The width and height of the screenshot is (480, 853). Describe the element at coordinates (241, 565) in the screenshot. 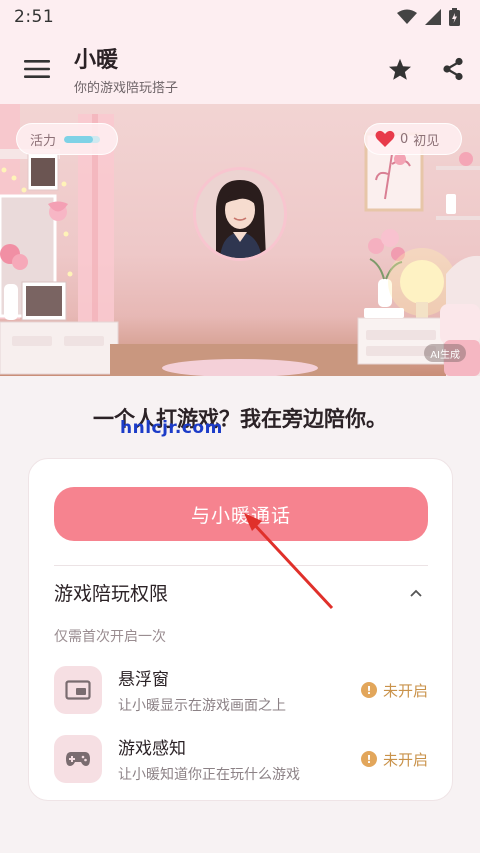

I see `divider` at that location.